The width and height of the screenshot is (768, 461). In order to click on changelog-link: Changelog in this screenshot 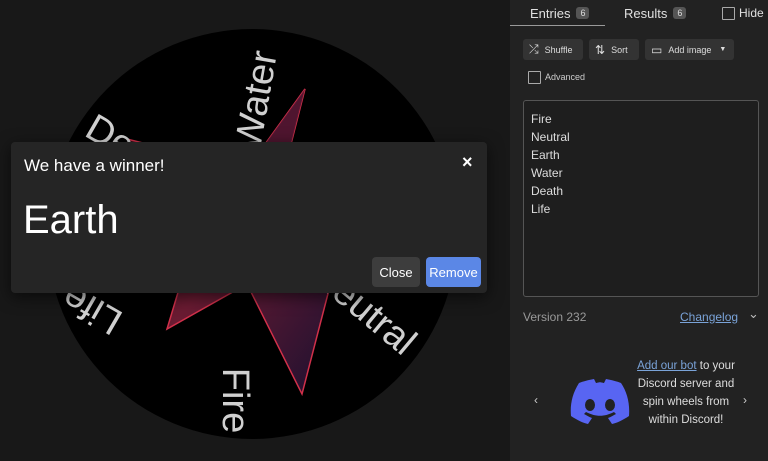, I will do `click(709, 317)`.